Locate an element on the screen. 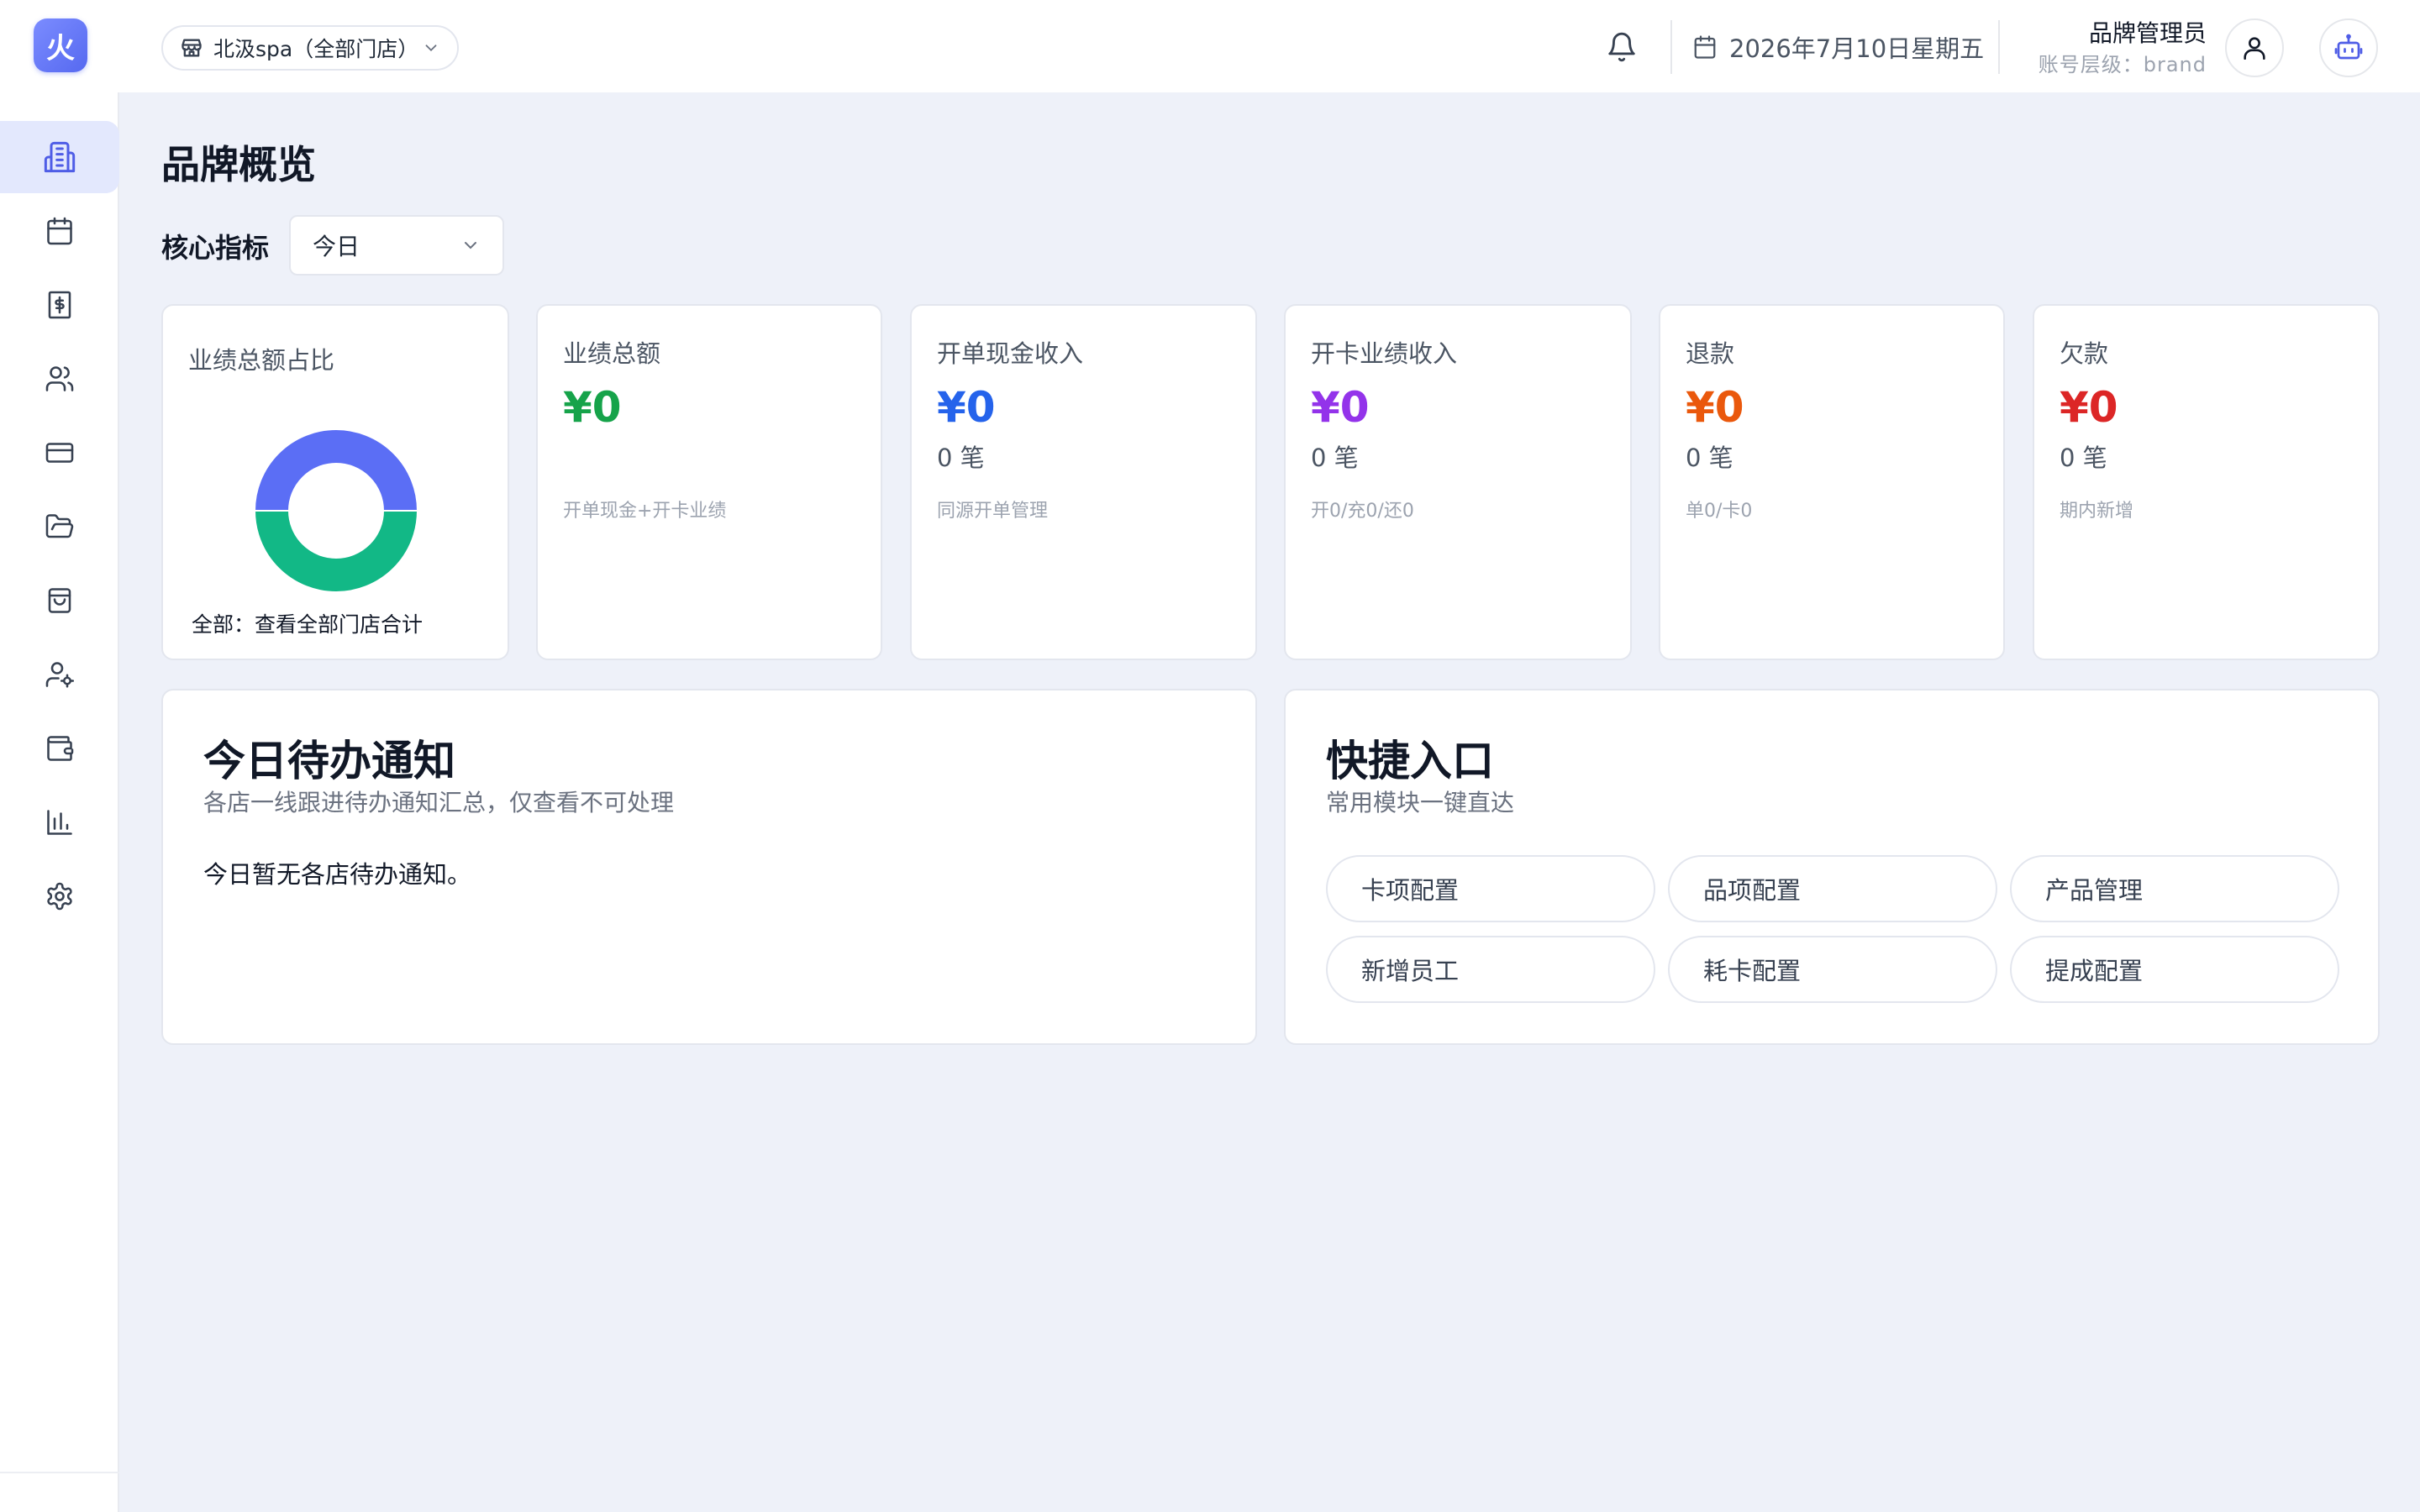  logo-glyph: 火 is located at coordinates (60, 48).